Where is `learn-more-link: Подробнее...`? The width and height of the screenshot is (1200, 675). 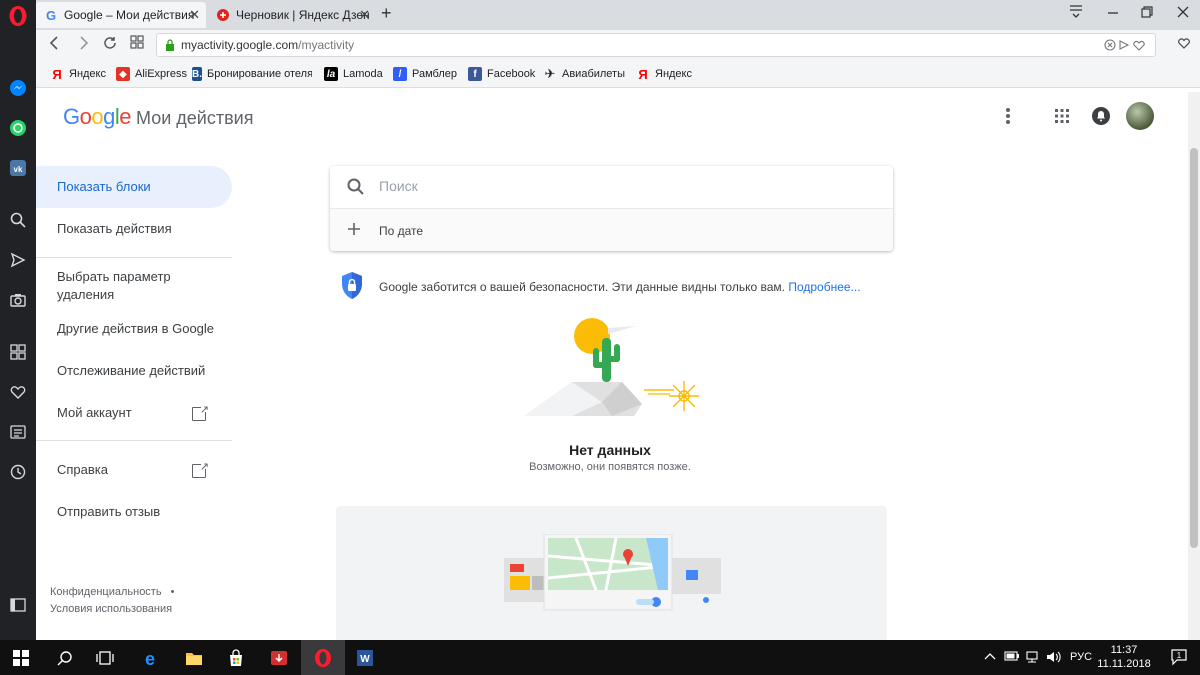 learn-more-link: Подробнее... is located at coordinates (824, 287).